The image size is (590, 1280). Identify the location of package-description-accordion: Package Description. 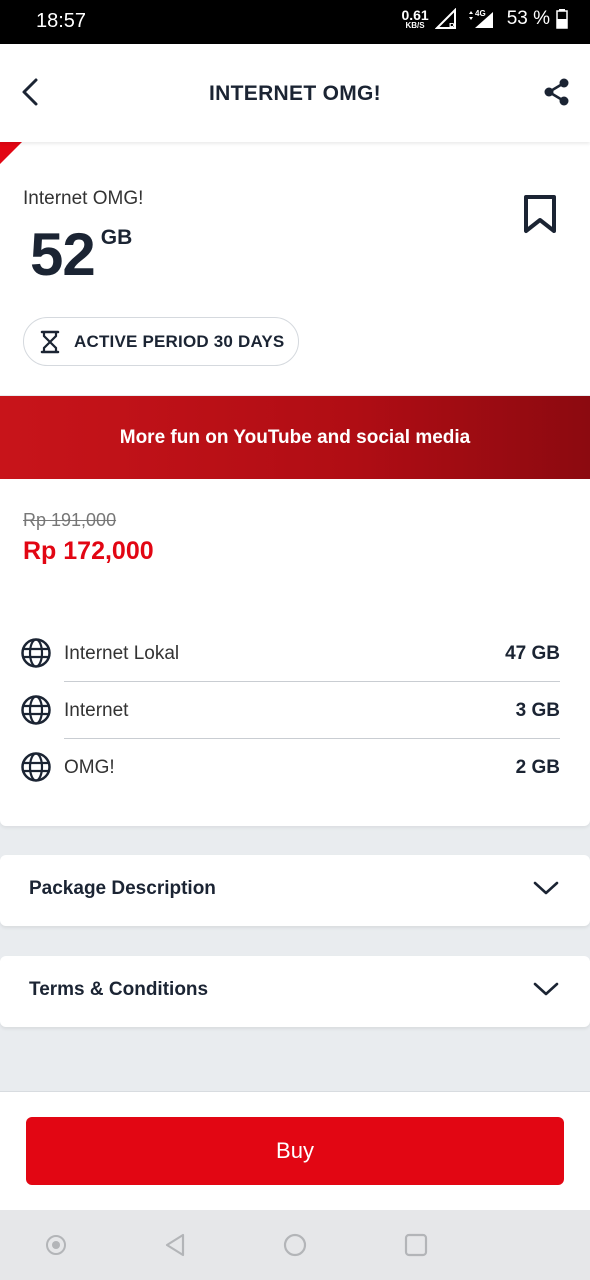
(295, 890).